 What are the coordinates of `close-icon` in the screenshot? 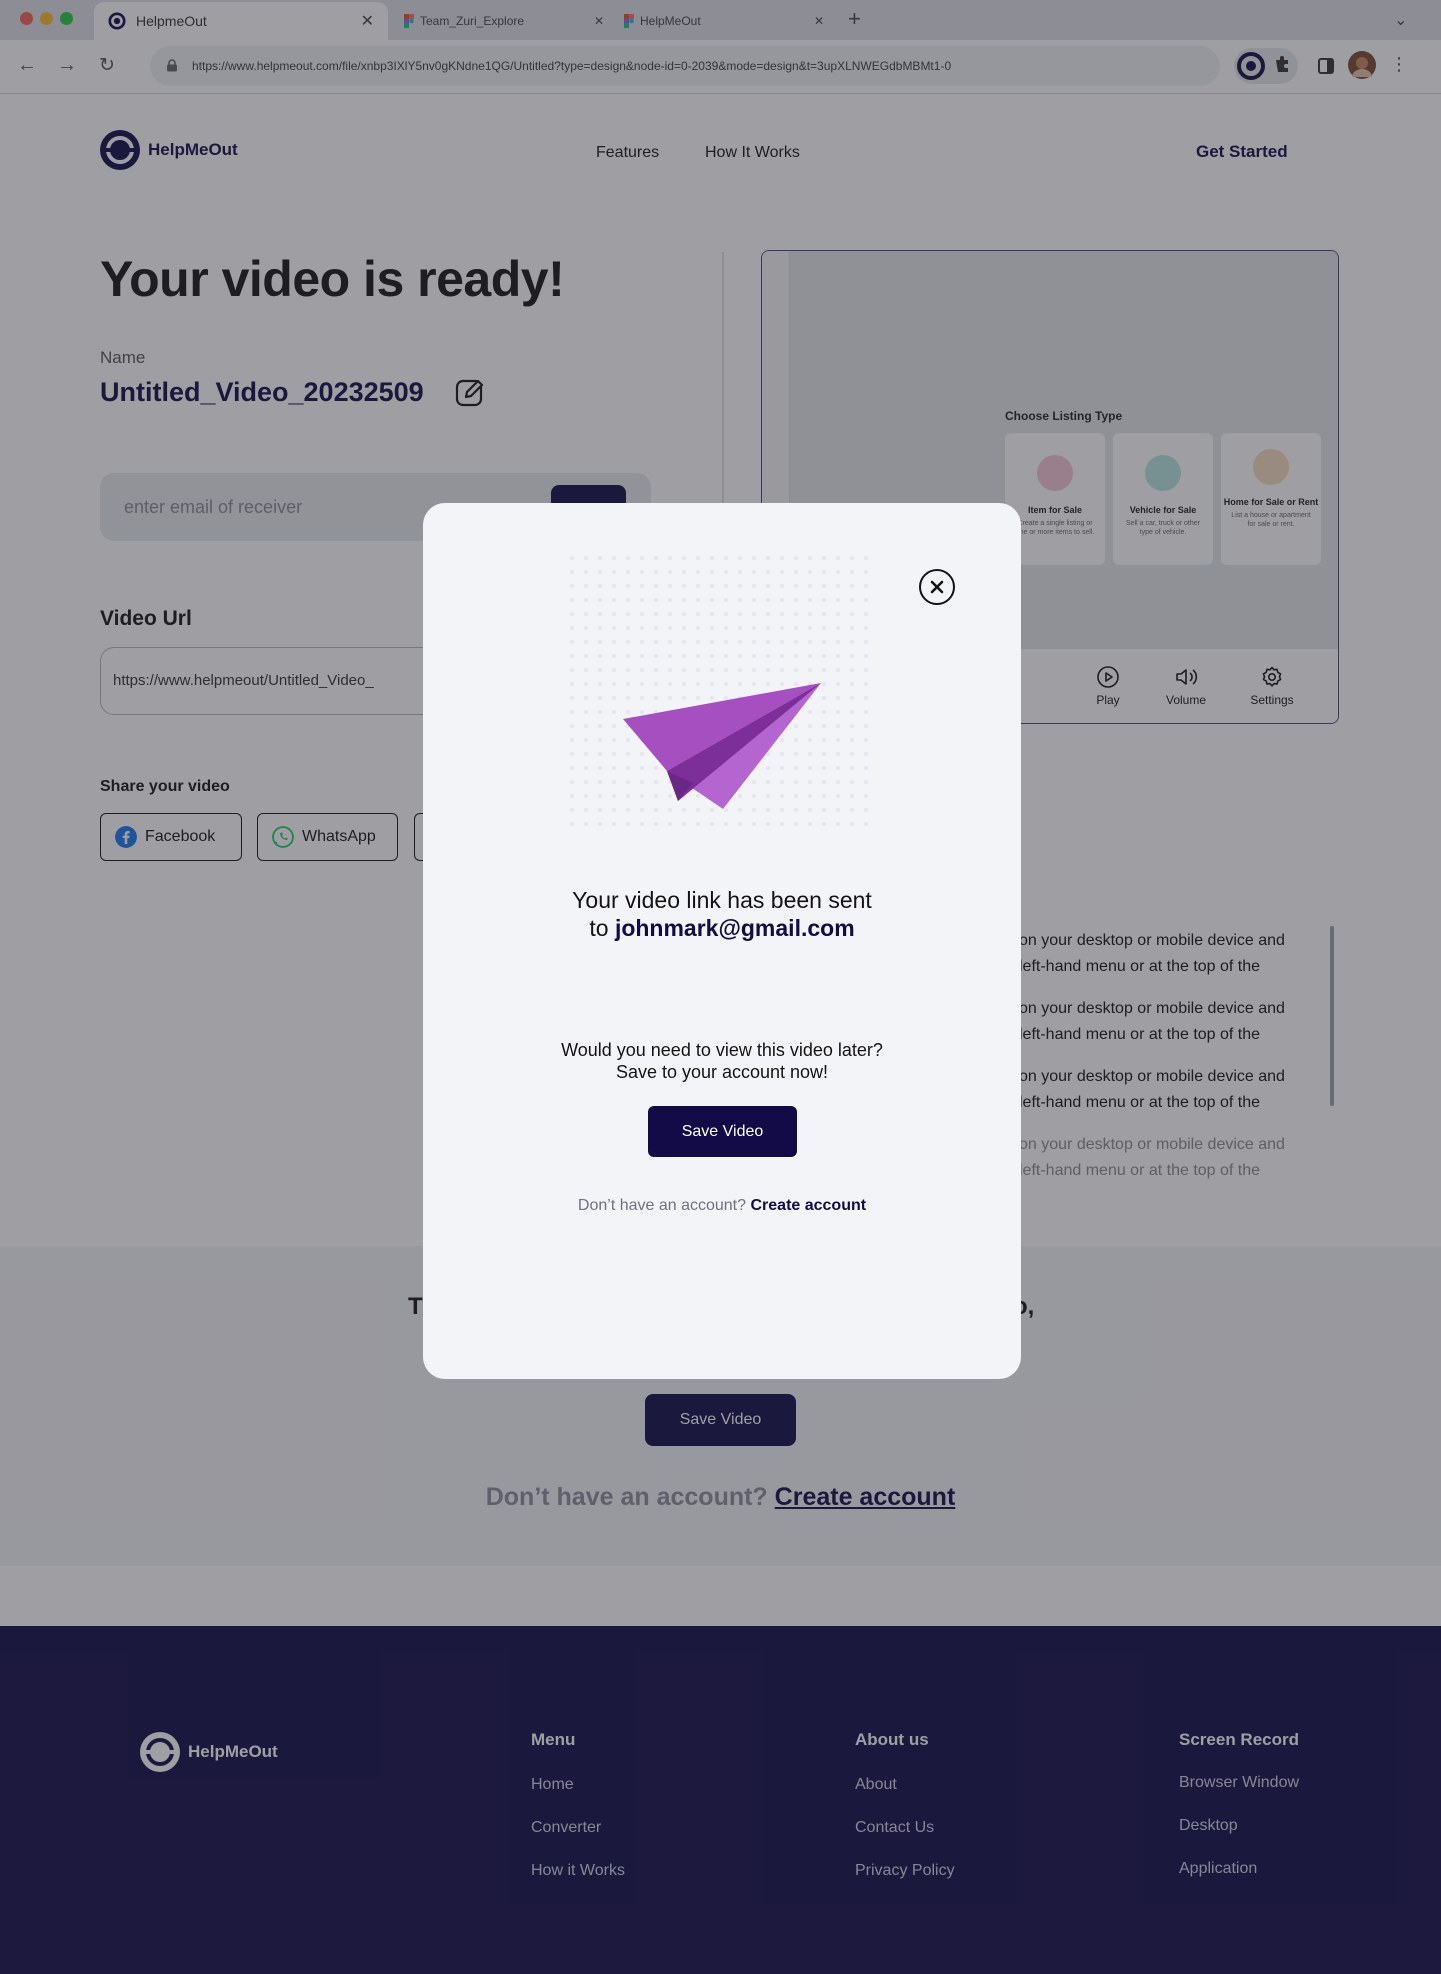 It's located at (937, 587).